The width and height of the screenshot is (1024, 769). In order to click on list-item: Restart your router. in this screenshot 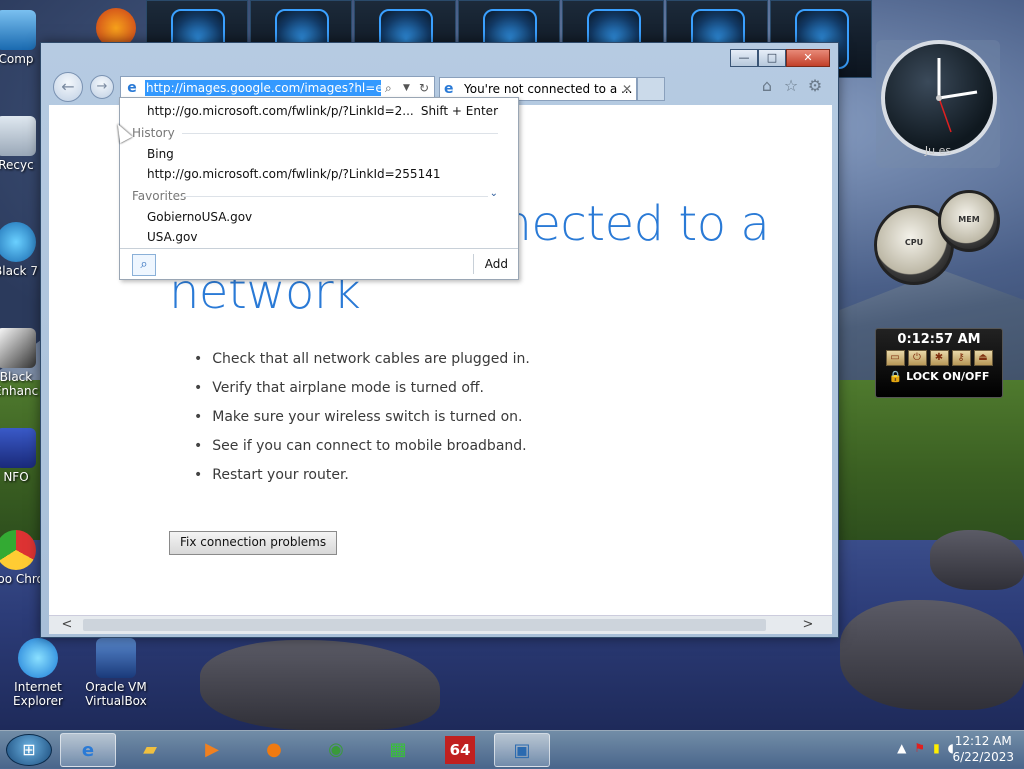, I will do `click(362, 475)`.